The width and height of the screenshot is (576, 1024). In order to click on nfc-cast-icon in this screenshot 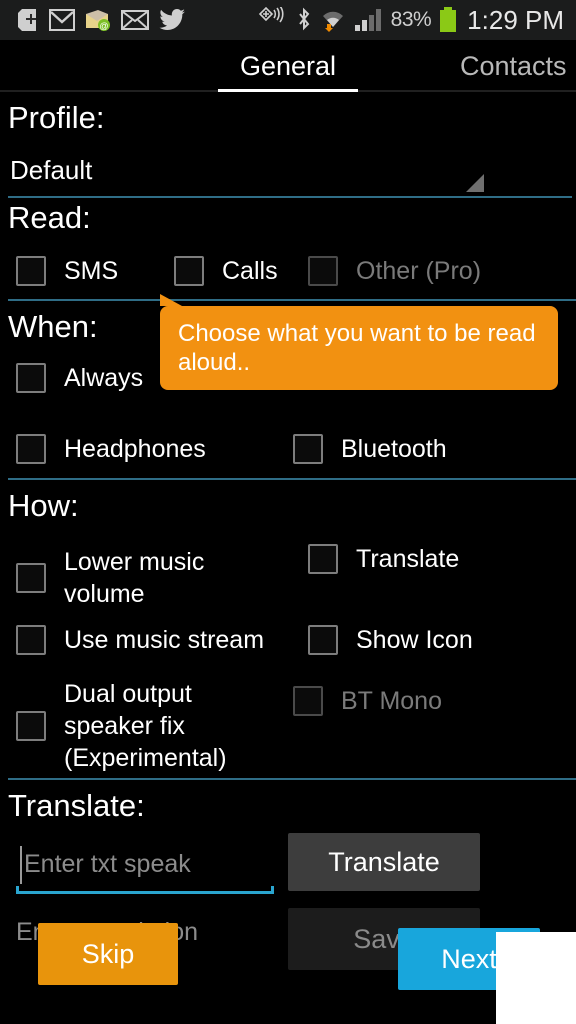, I will do `click(271, 15)`.